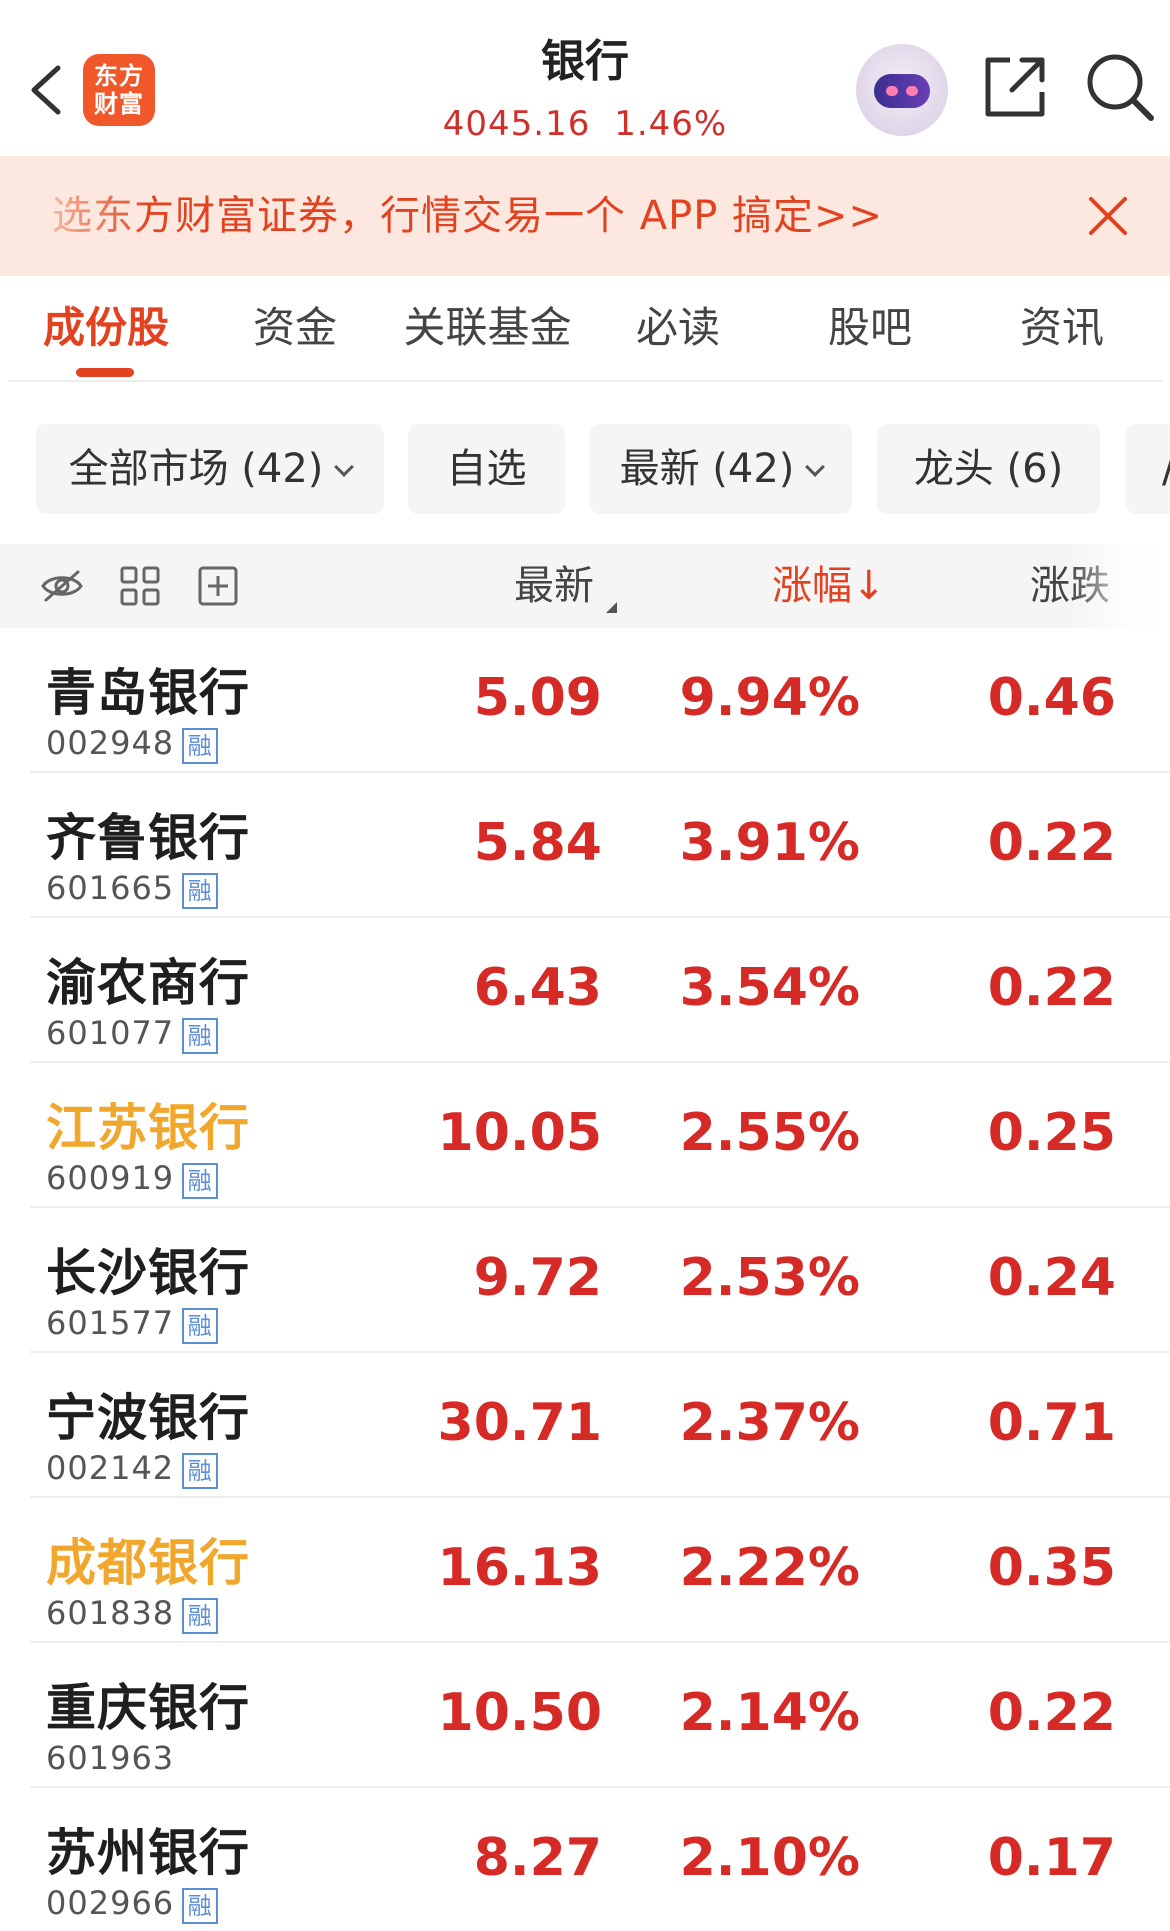 This screenshot has width=1170, height=1931. I want to click on logo-line-2: 财富, so click(119, 103).